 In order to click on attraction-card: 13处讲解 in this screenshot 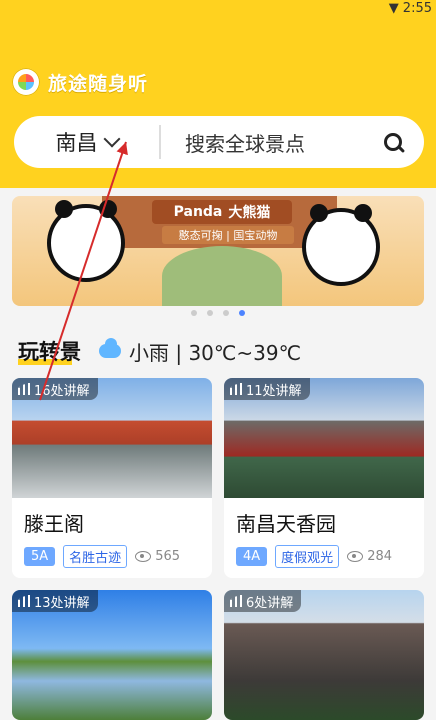, I will do `click(112, 655)`.